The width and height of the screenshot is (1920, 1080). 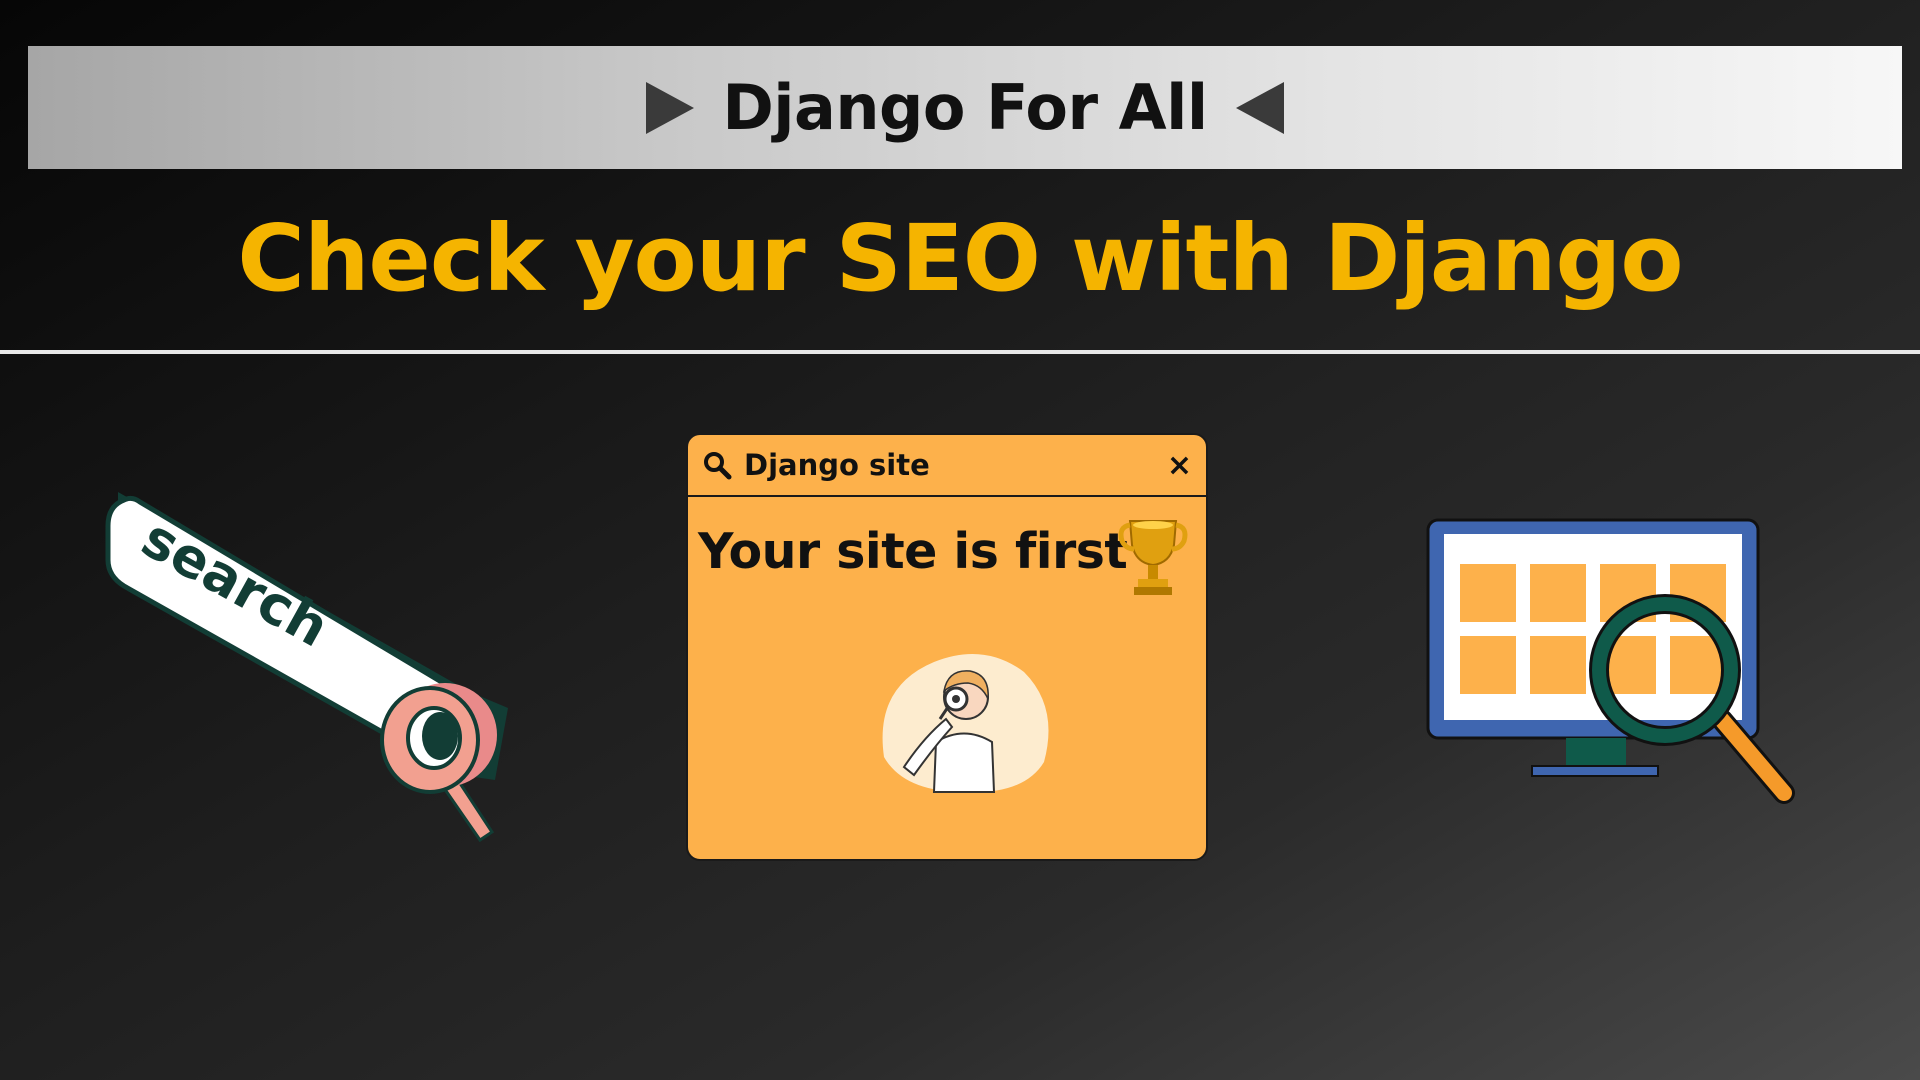 I want to click on result-window: Django site × Your site is first, so click(x=947, y=647).